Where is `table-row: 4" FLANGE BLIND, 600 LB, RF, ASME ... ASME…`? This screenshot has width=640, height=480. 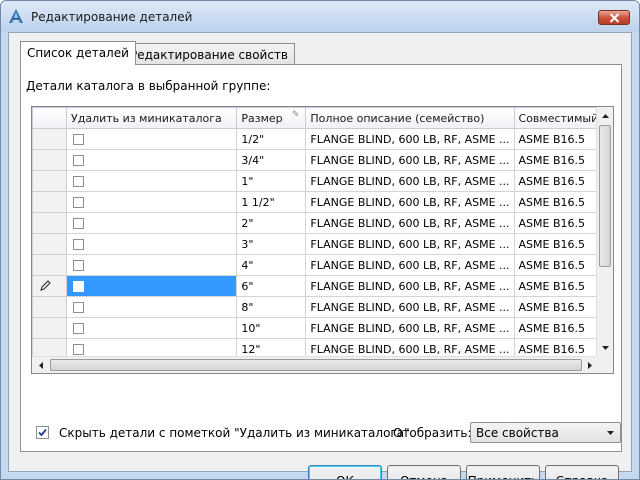 table-row: 4" FLANGE BLIND, 600 LB, RF, ASME ... ASME… is located at coordinates (322, 265).